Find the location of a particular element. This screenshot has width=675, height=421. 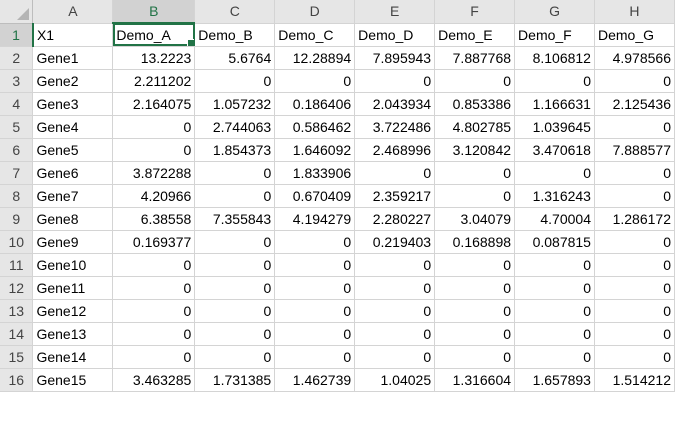

cell-b16: 3.463285 is located at coordinates (154, 380).